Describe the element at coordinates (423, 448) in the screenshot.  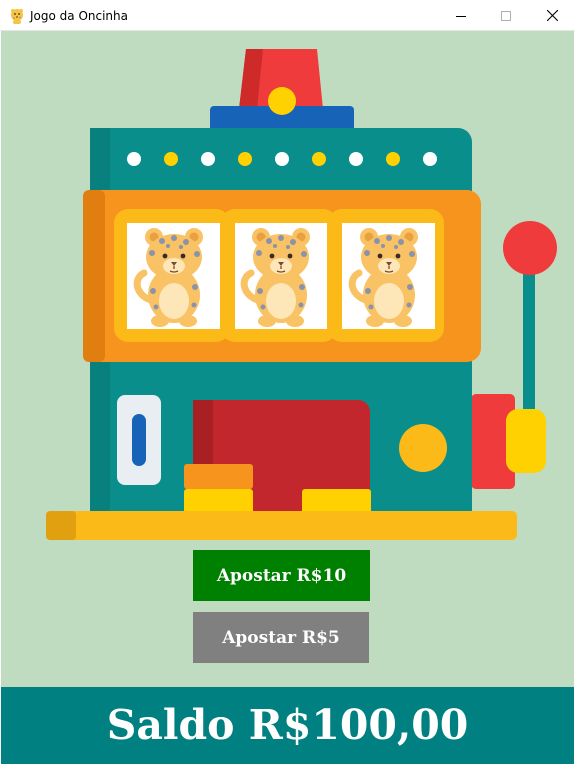
I see `coin-button` at that location.